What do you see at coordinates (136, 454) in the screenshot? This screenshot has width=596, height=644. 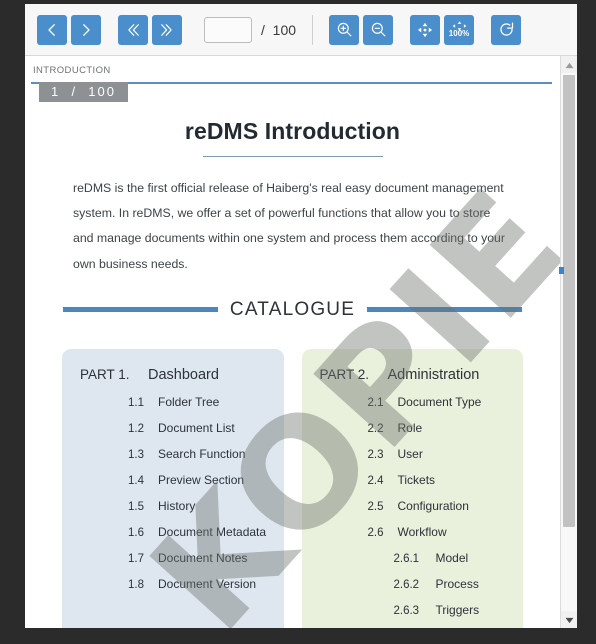 I see `toc-number: 1.3` at bounding box center [136, 454].